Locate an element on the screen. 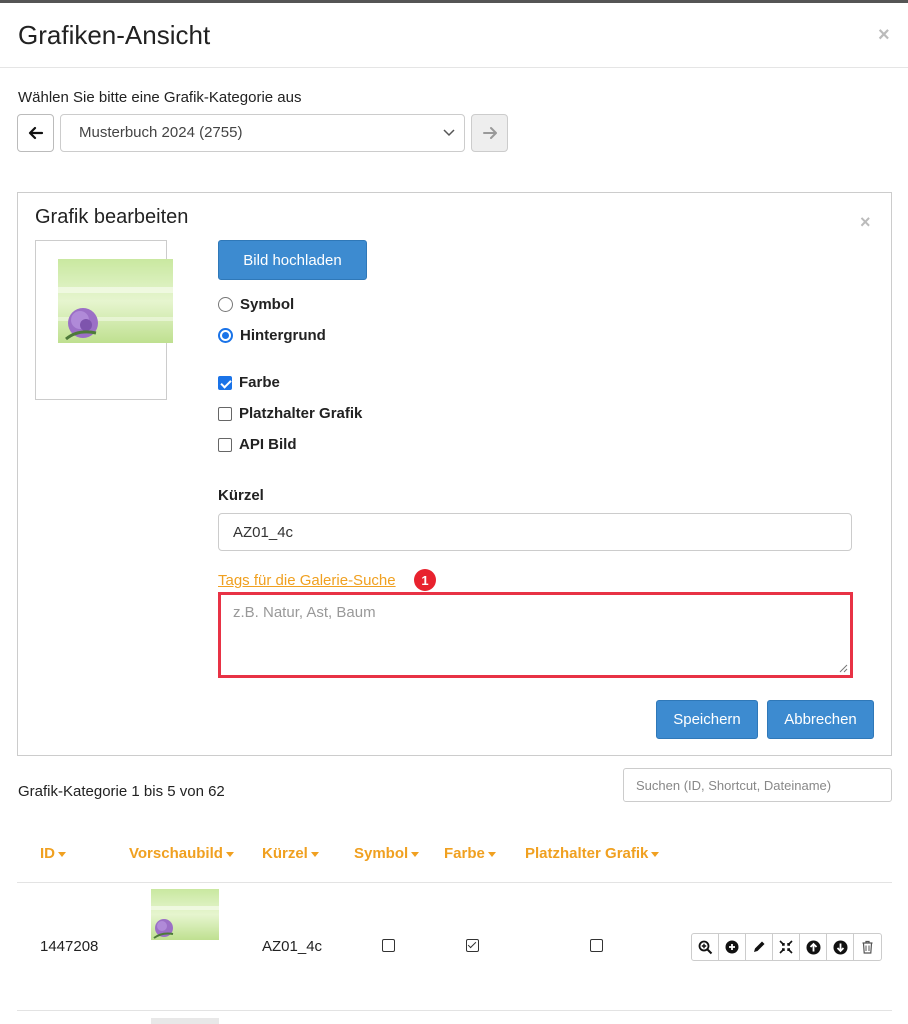 Image resolution: width=908 pixels, height=1024 pixels. arrow-down-circle-icon is located at coordinates (840, 947).